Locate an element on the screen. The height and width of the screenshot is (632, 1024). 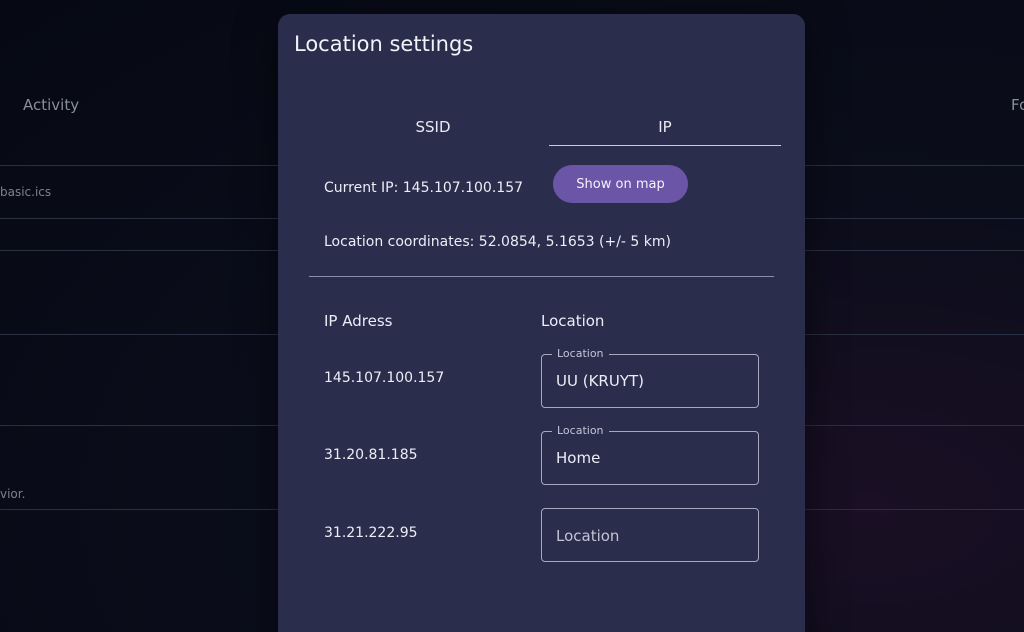
column-header-partial: Fo is located at coordinates (1017, 105).